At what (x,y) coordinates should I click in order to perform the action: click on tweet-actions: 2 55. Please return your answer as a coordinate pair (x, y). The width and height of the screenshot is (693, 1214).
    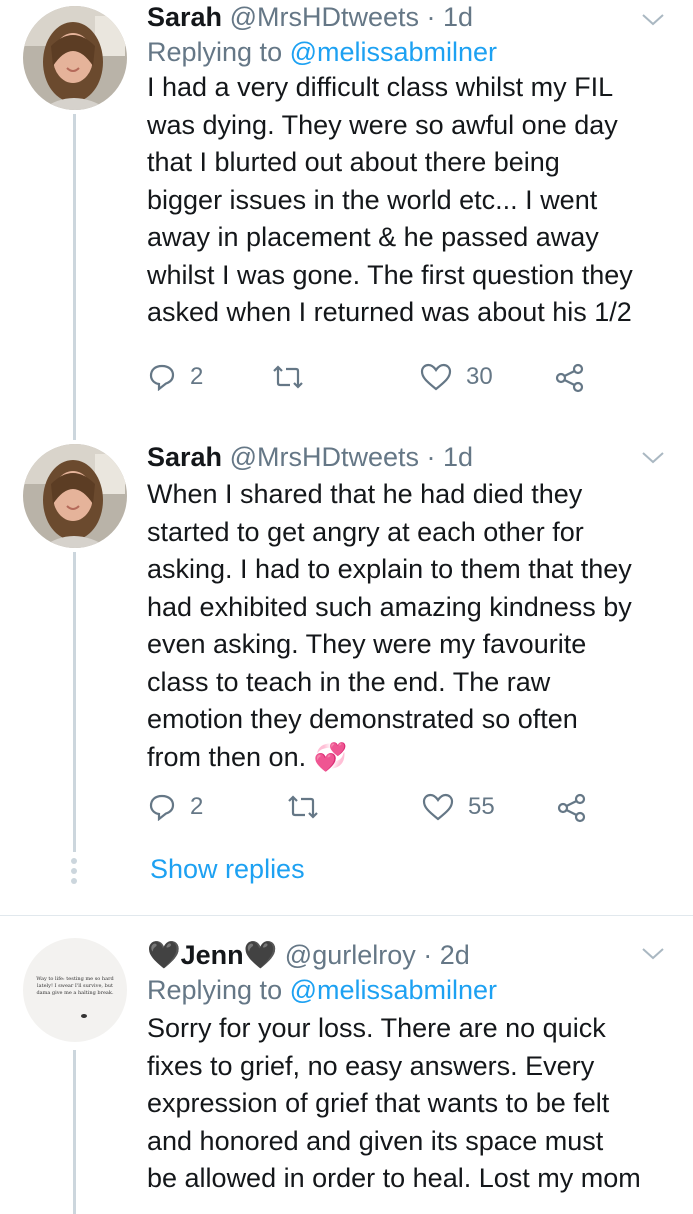
    Looking at the image, I should click on (388, 813).